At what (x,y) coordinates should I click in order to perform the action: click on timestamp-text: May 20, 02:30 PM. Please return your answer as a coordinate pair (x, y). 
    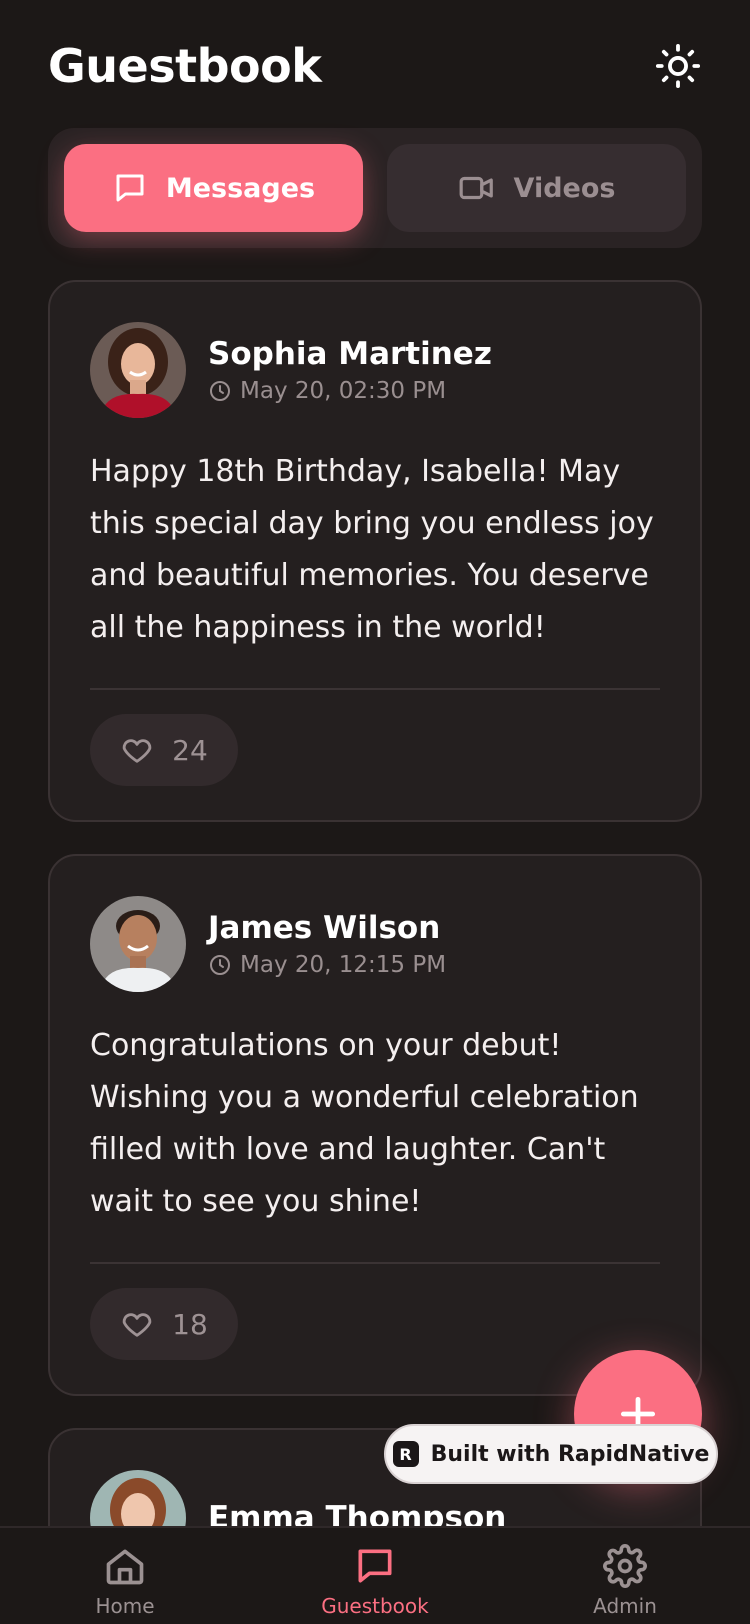
    Looking at the image, I should click on (343, 391).